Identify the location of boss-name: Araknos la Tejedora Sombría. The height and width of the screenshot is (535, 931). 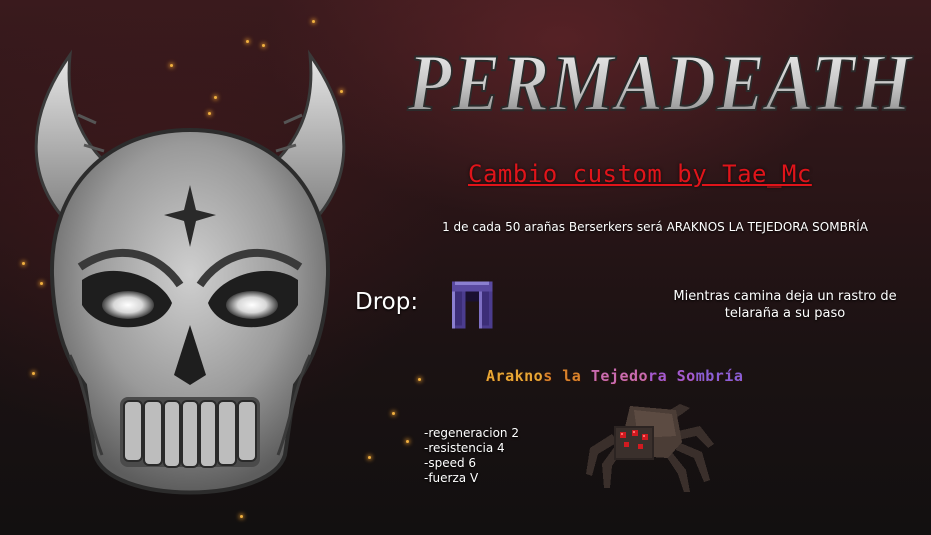
(614, 376).